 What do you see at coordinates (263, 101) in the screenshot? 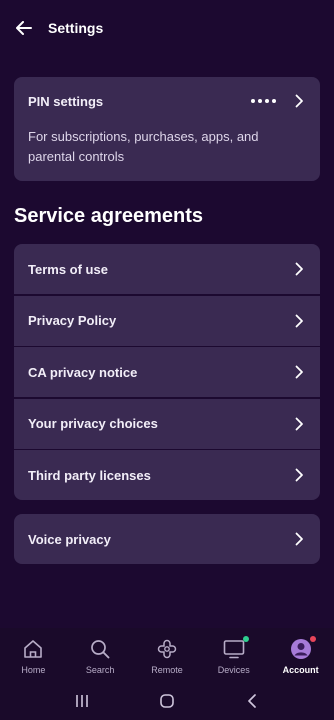
I see `pin-masked-dots-icon` at bounding box center [263, 101].